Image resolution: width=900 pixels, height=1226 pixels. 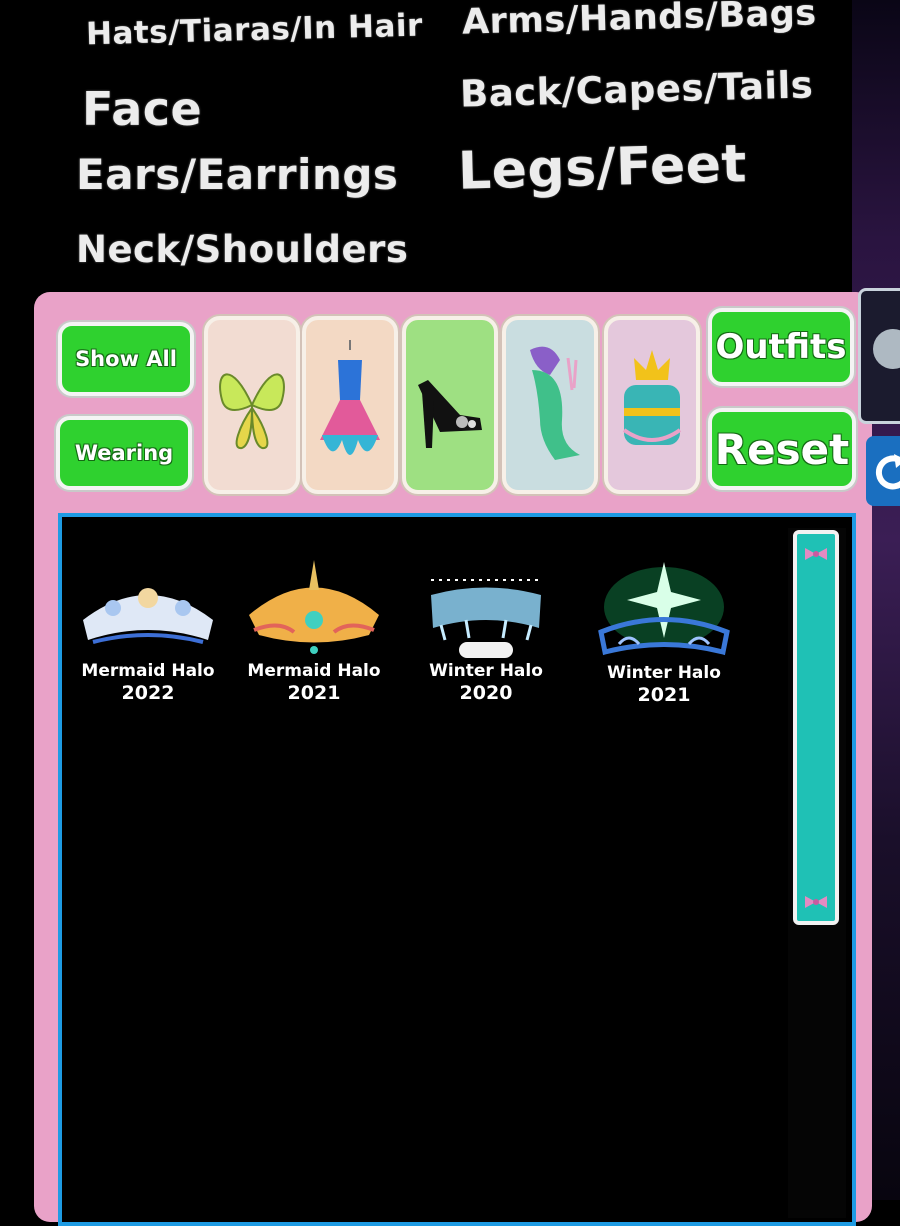 I want to click on tab-accessories, so click(x=652, y=405).